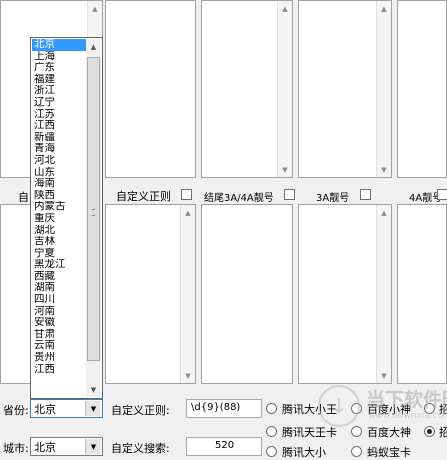 Image resolution: width=447 pixels, height=460 pixels. What do you see at coordinates (59, 231) in the screenshot?
I see `province-option: 湖北` at bounding box center [59, 231].